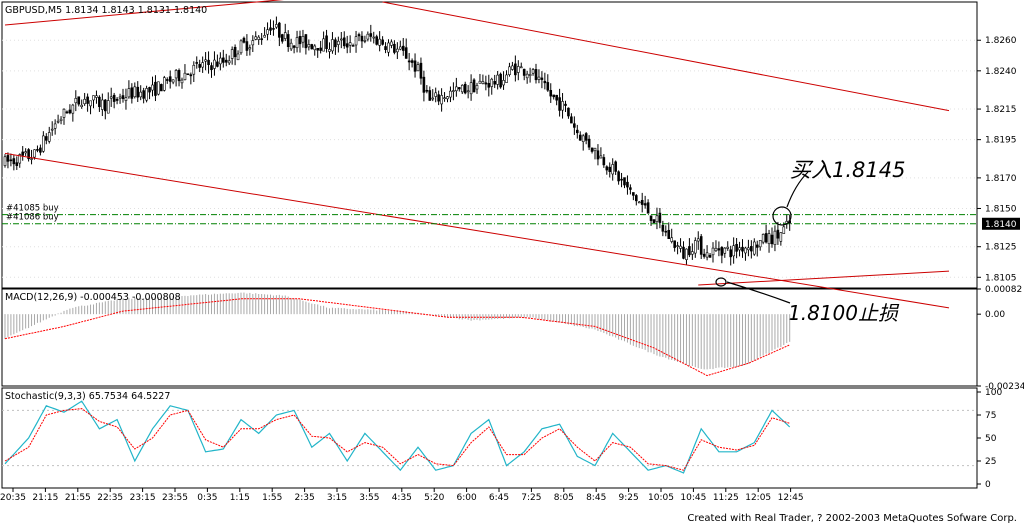  What do you see at coordinates (995, 315) in the screenshot?
I see `macd-tick-label: 0.00` at bounding box center [995, 315].